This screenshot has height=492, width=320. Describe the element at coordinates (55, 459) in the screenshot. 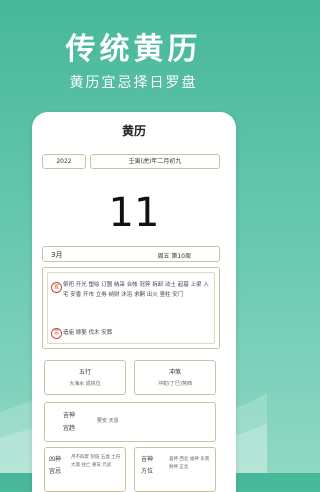

I see `xiongshen-label-1: 凶神` at that location.